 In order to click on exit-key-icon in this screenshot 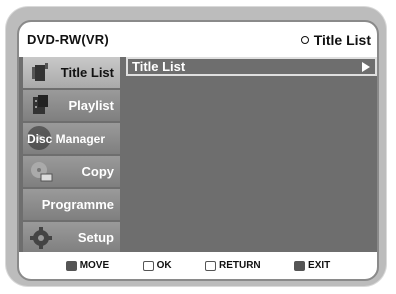, I will do `click(300, 265)`.